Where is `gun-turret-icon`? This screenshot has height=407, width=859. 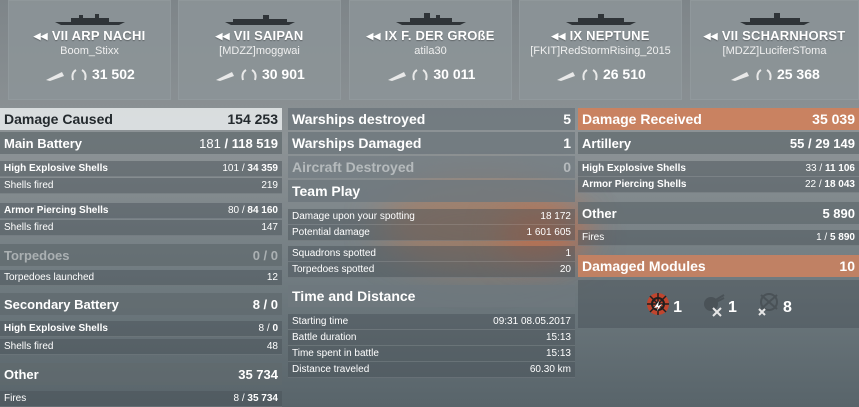
gun-turret-icon is located at coordinates (714, 305).